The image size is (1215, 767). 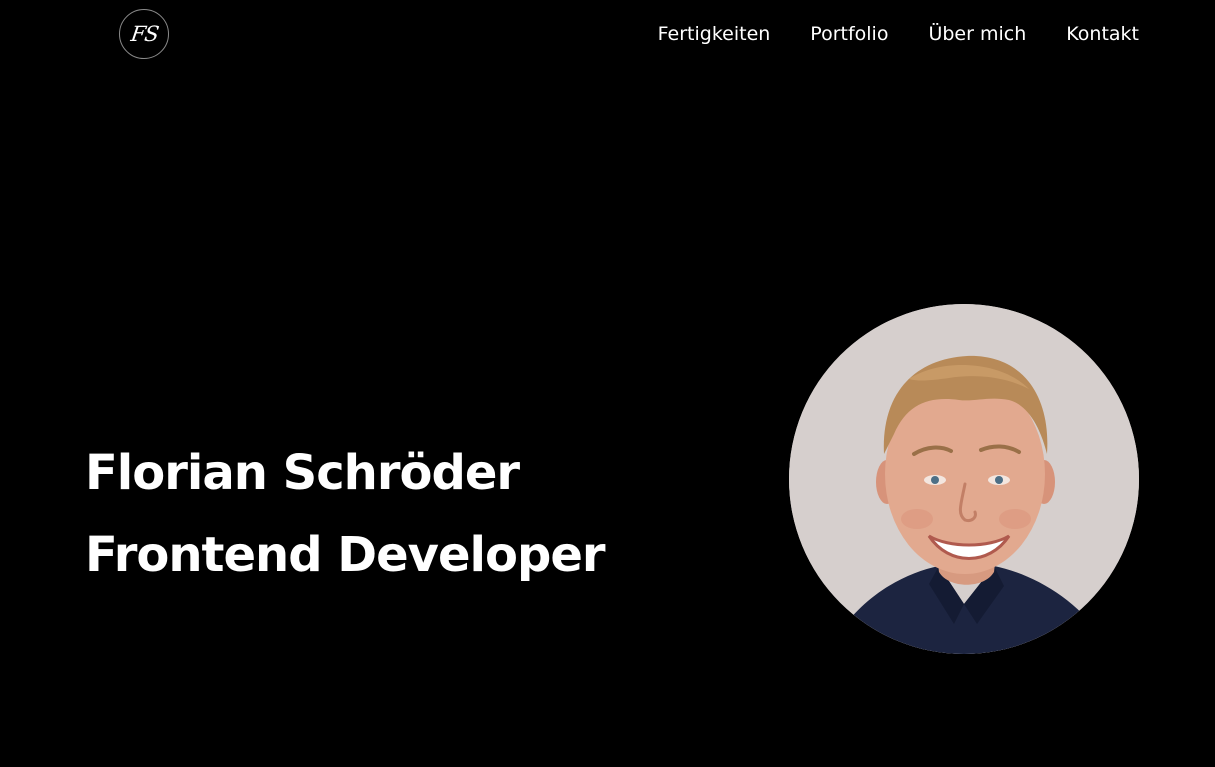 I want to click on logo: FS, so click(x=144, y=34).